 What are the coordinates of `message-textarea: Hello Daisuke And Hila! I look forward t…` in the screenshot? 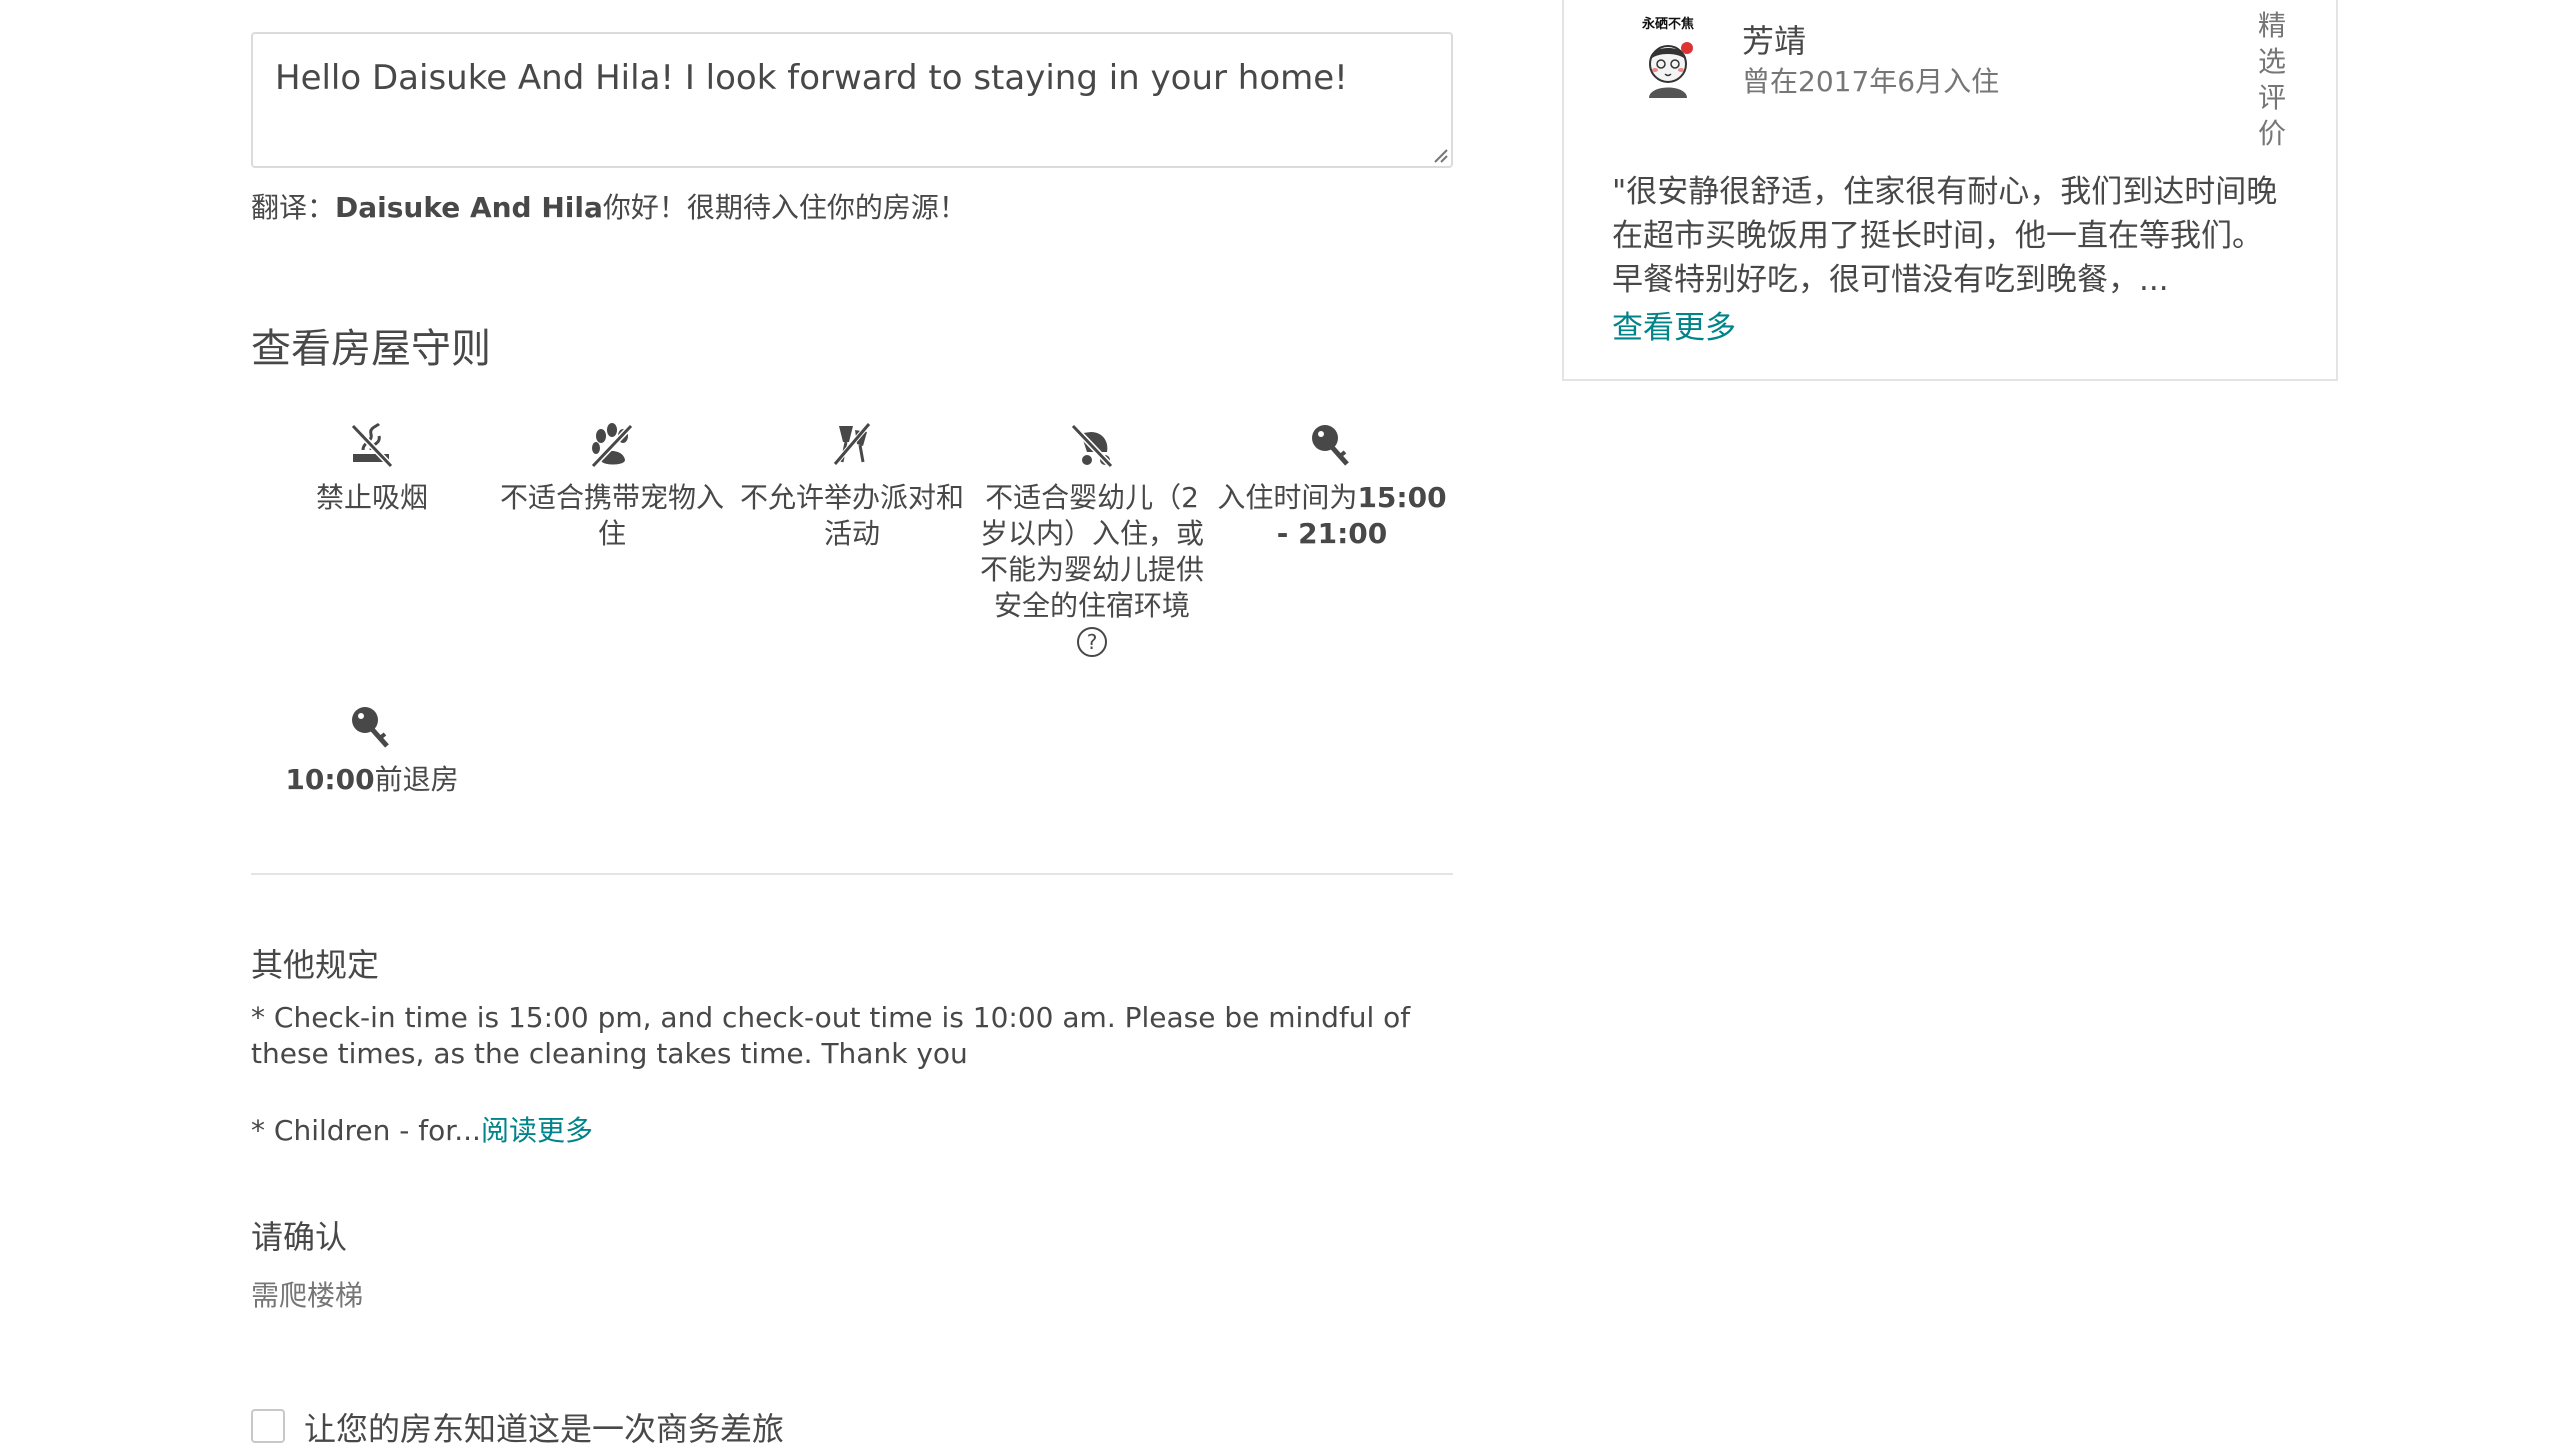 It's located at (852, 100).